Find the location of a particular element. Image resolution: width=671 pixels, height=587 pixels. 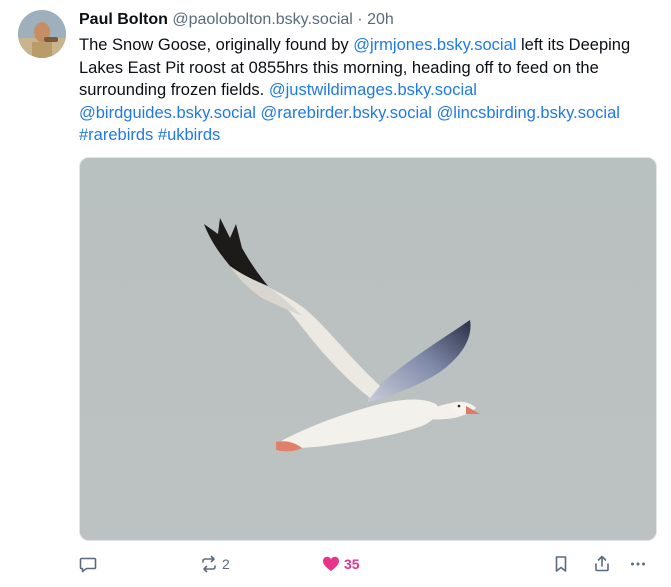

more-options-button is located at coordinates (638, 564).